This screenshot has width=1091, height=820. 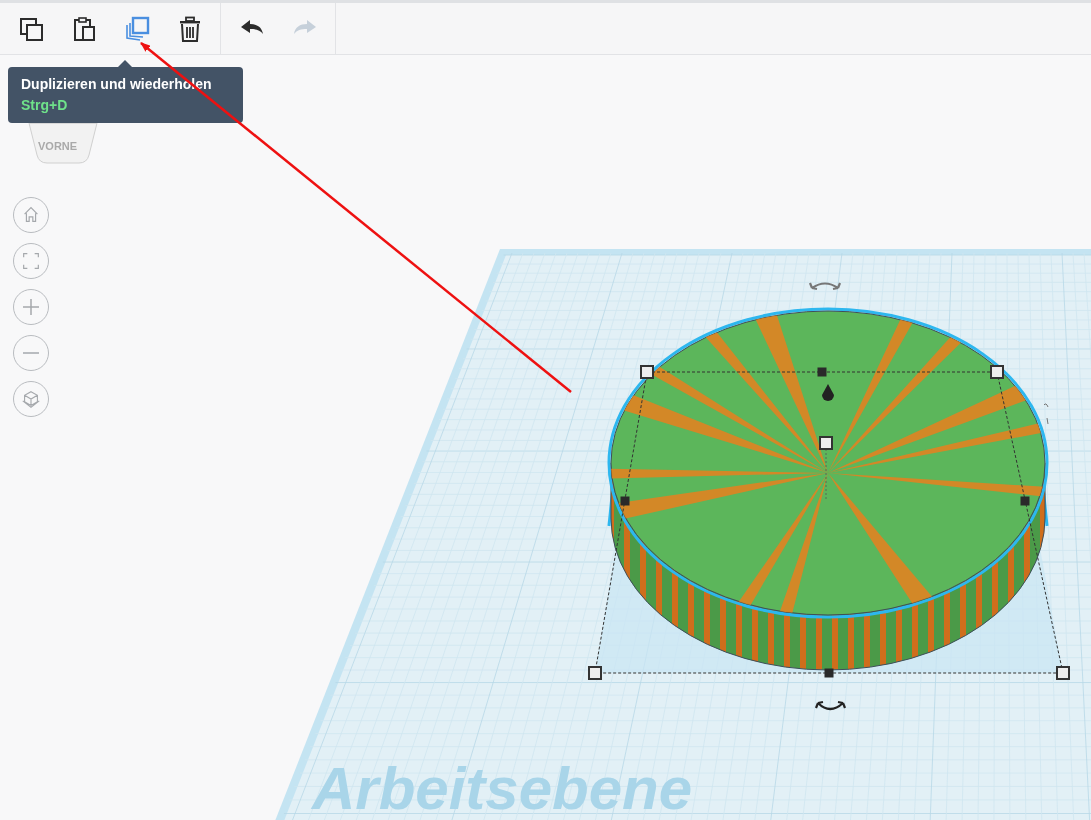 I want to click on view-cube-face-label: VORNE, so click(x=58, y=146).